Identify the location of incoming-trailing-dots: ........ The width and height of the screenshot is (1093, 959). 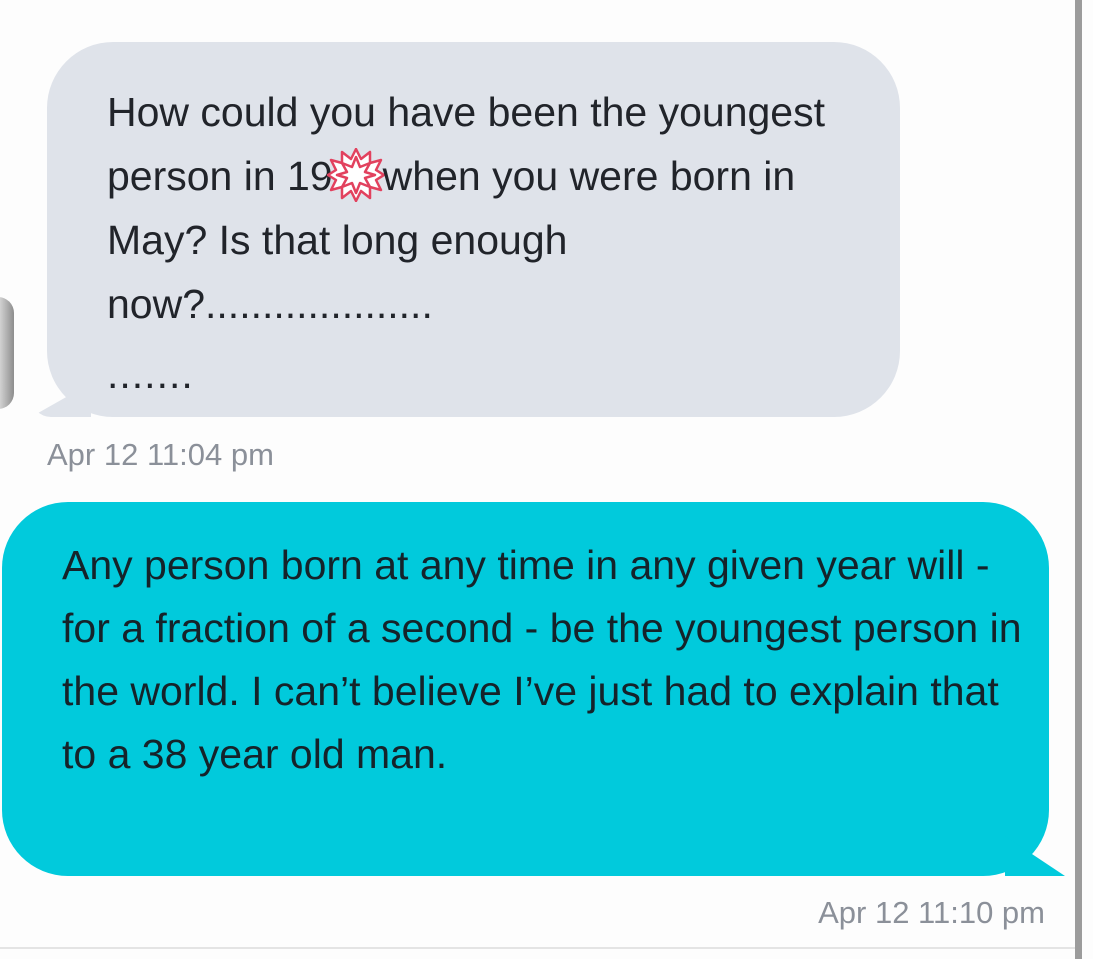
(150, 374).